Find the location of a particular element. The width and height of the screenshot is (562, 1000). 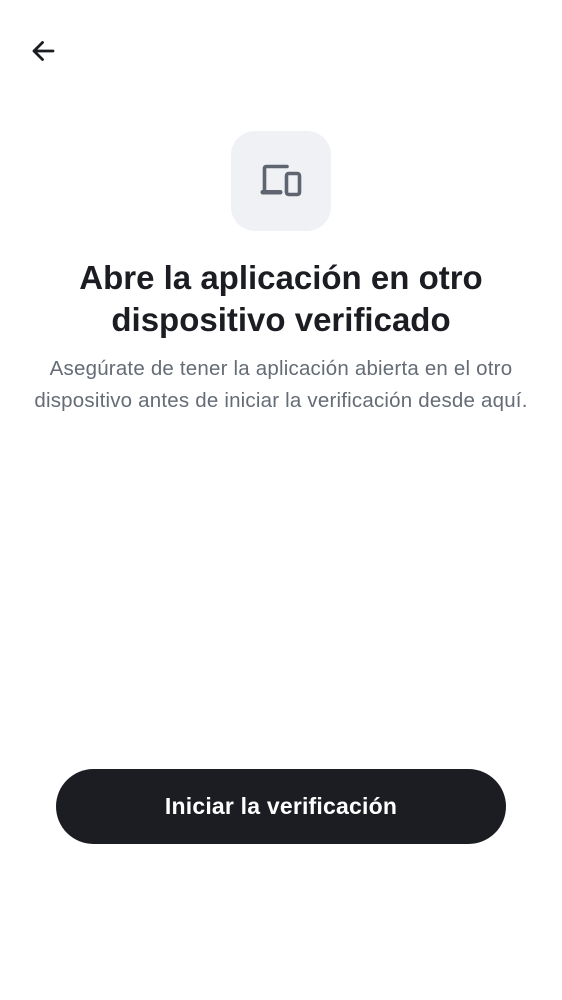

back-button is located at coordinates (43, 51).